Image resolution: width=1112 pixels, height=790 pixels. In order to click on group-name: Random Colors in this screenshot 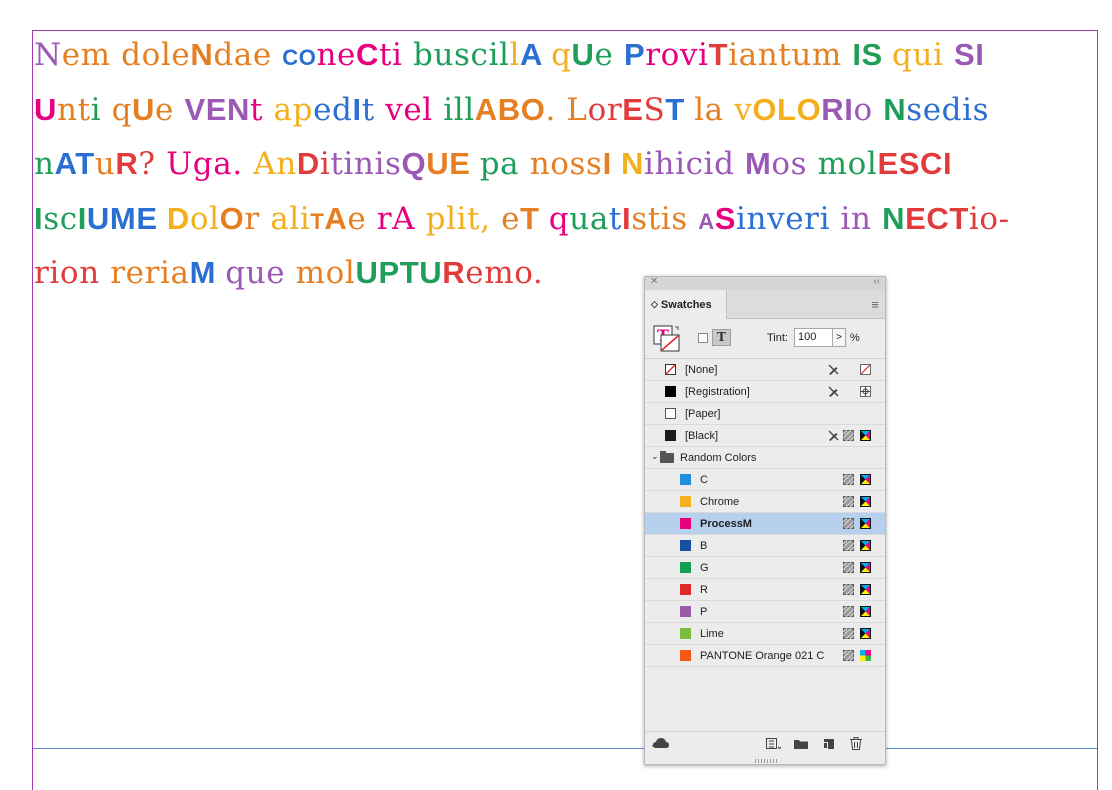, I will do `click(718, 458)`.